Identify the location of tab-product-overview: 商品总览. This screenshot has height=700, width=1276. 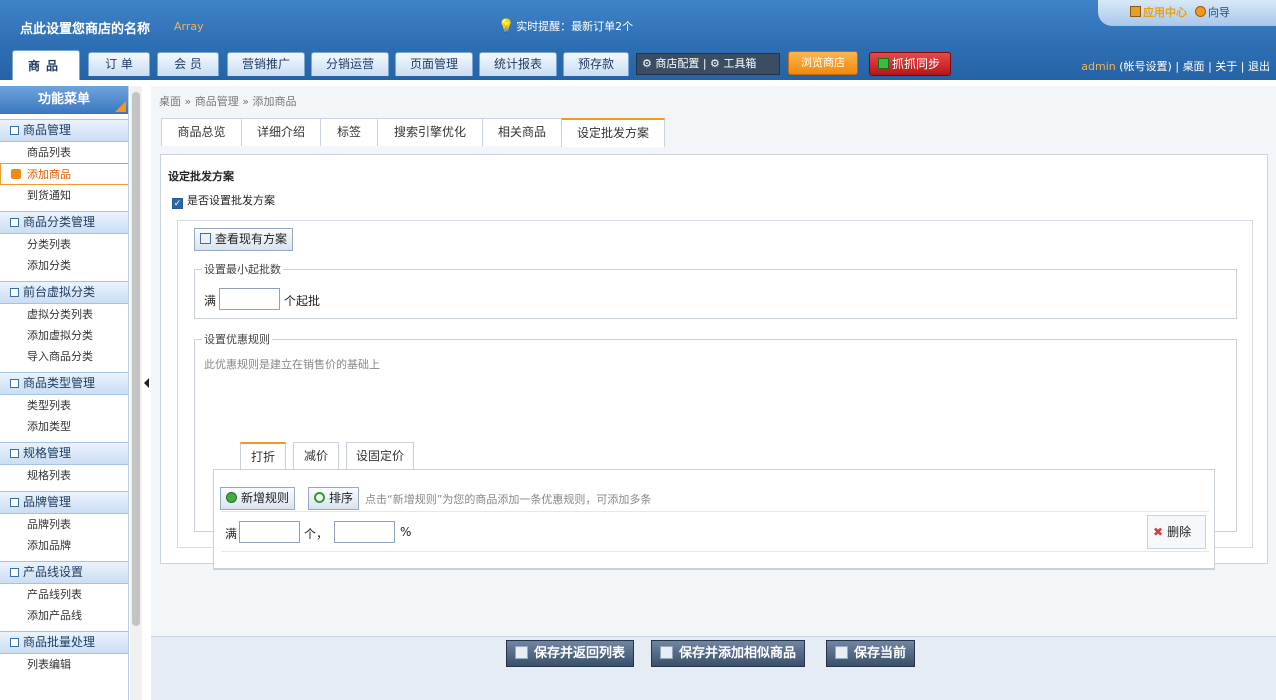
(201, 132).